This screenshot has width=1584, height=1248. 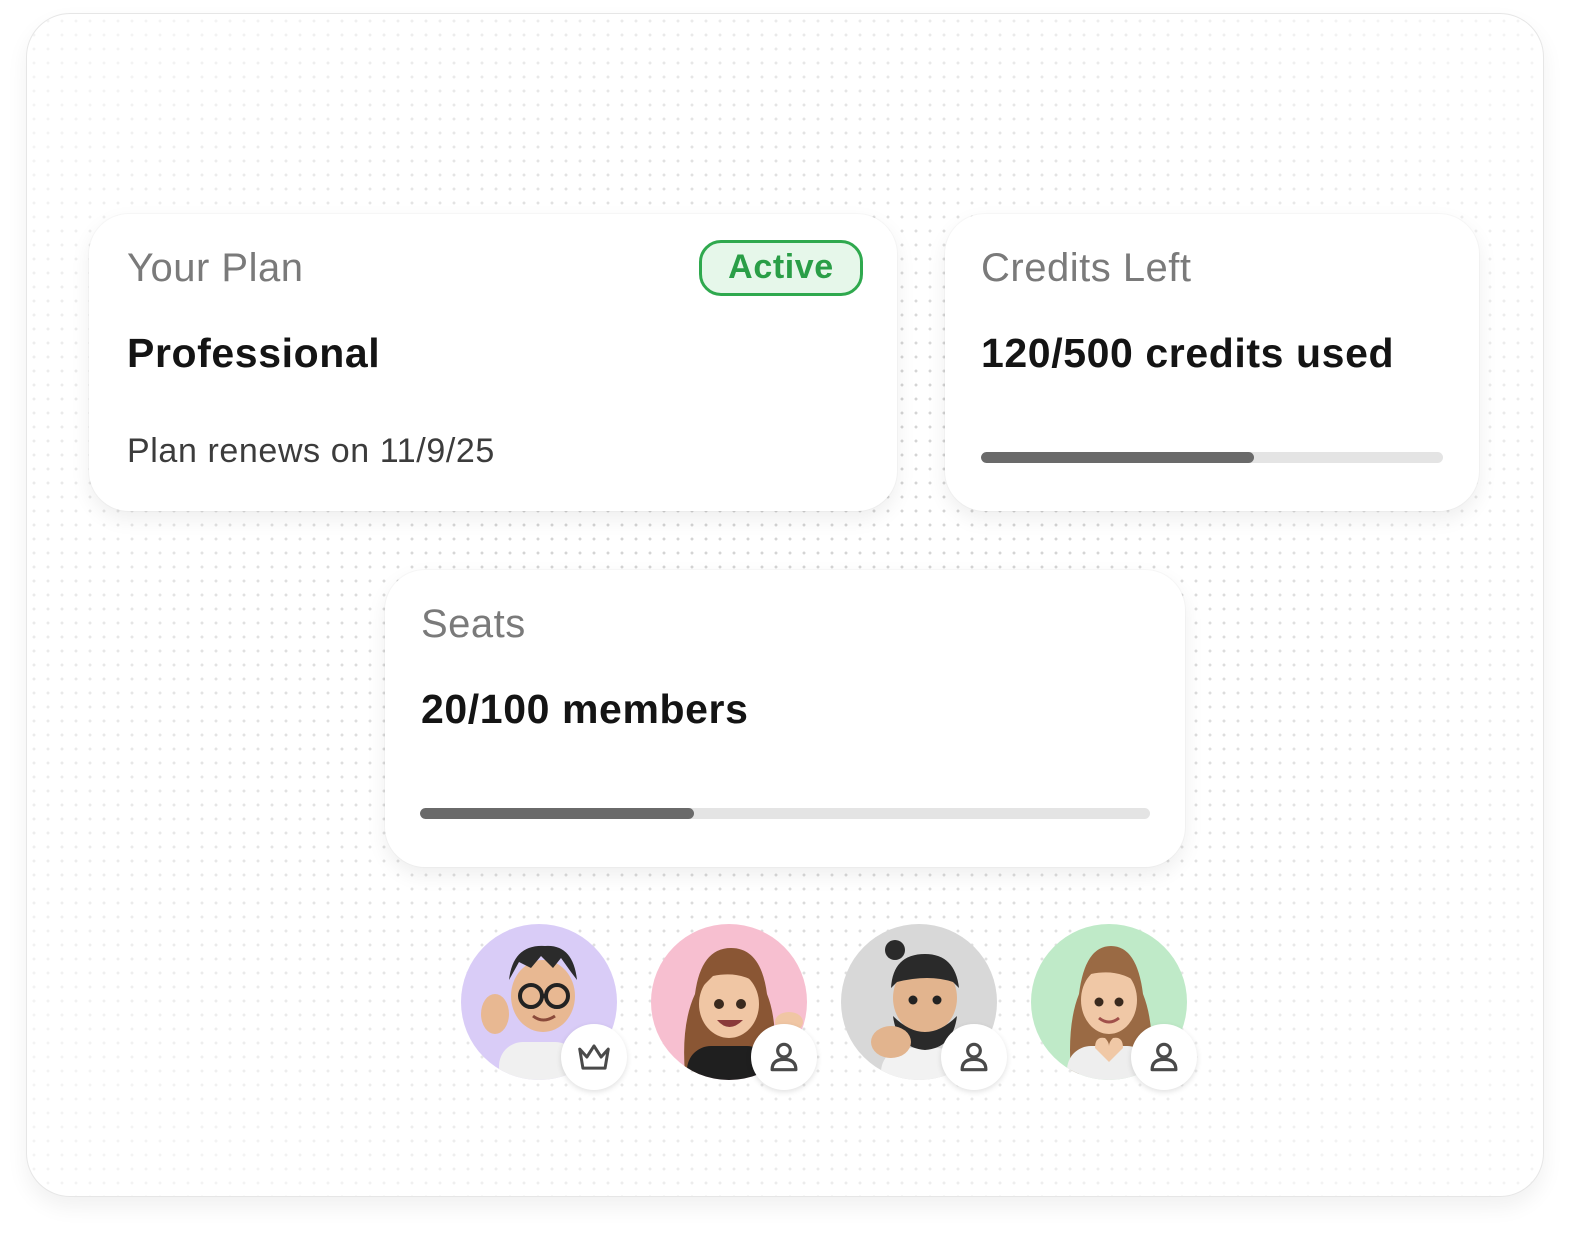 I want to click on owner-role-badge, so click(x=594, y=1057).